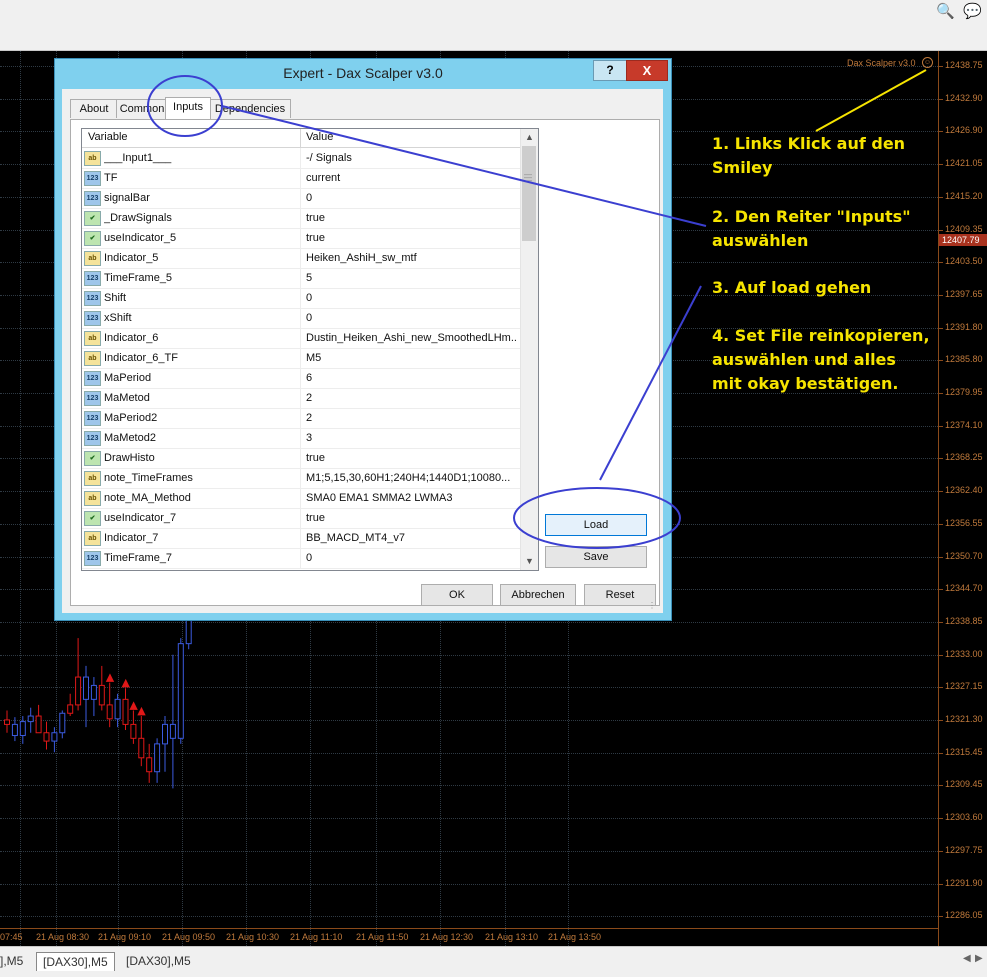  Describe the element at coordinates (412, 258) in the screenshot. I see `row-value: Heiken_AshiH_sw_mtf` at that location.